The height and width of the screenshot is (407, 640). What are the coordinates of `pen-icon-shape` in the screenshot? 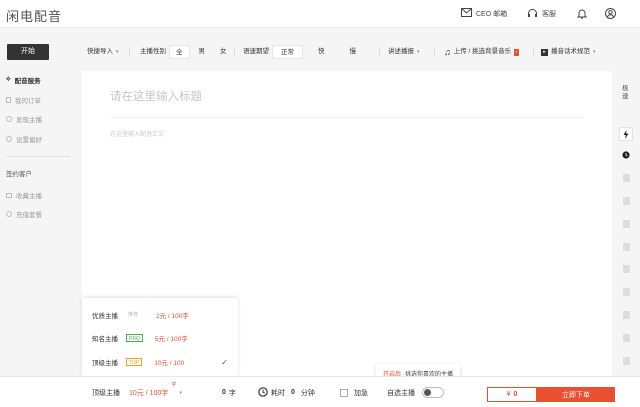 It's located at (626, 178).